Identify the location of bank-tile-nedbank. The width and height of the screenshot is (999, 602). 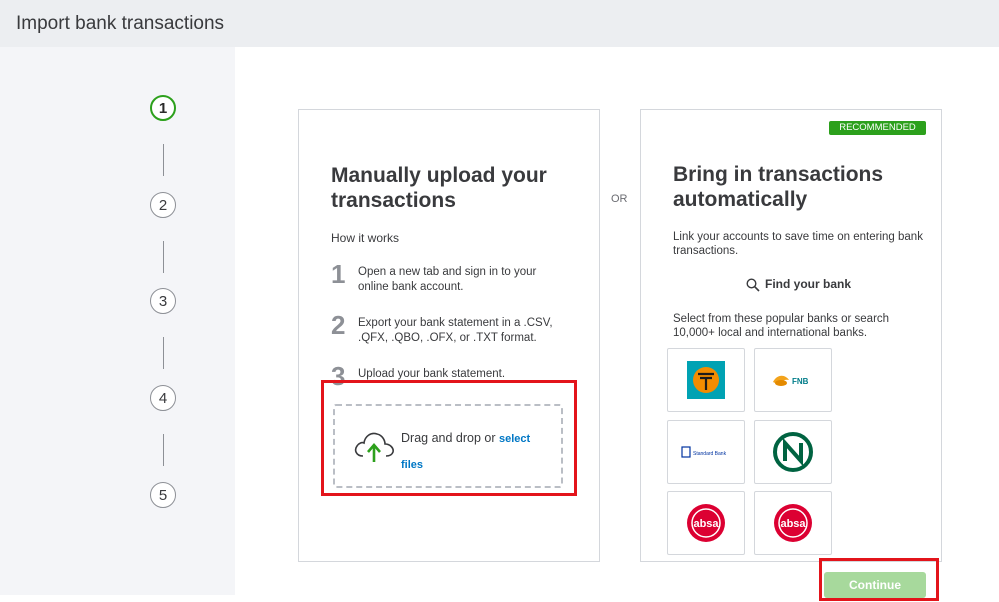
(793, 452).